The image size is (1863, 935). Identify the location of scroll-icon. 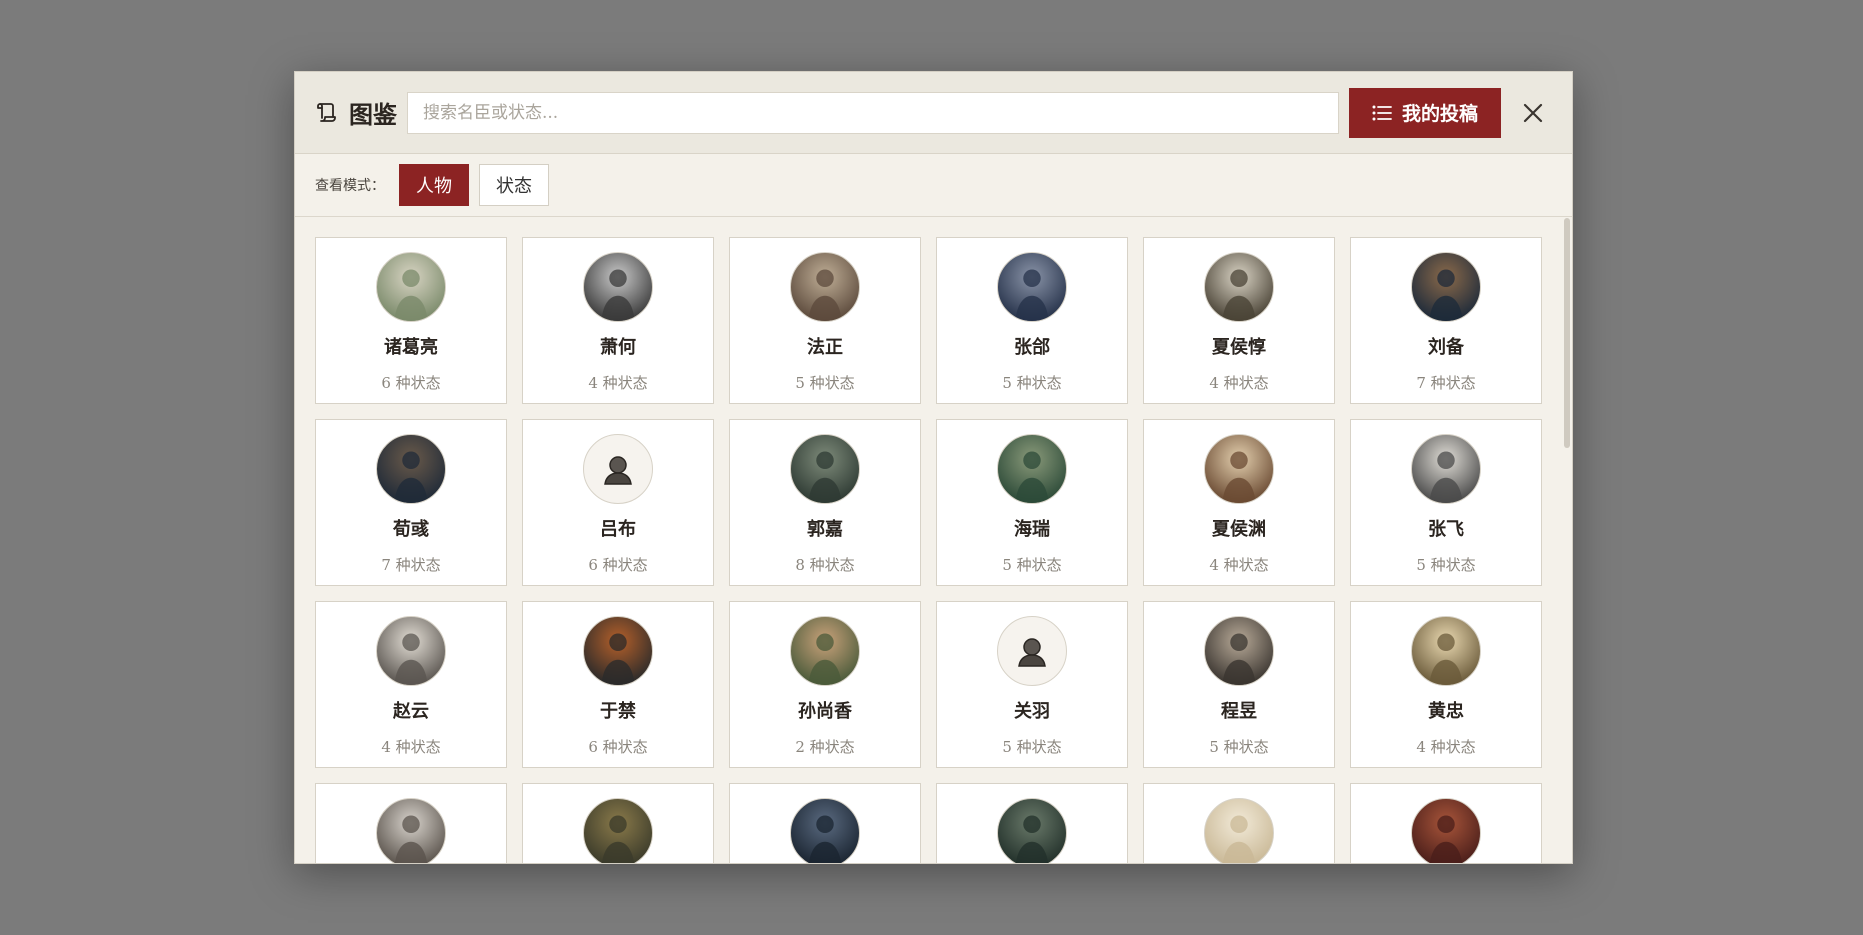
(326, 112).